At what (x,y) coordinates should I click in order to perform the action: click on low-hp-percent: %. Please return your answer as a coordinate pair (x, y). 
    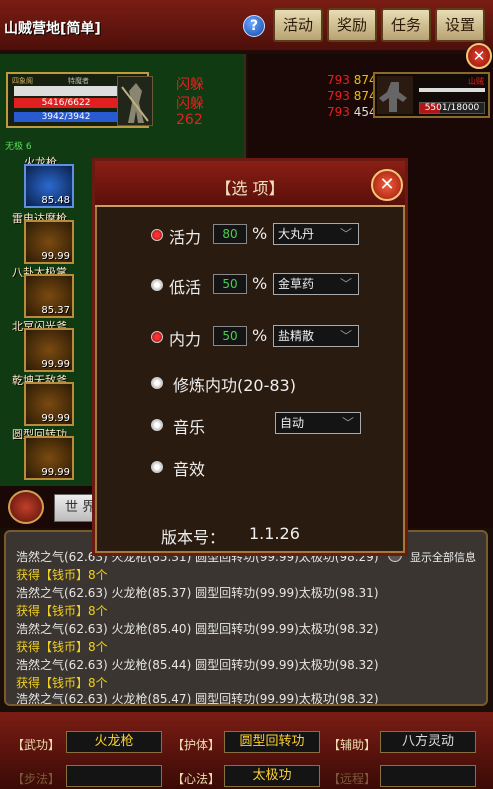
    Looking at the image, I should click on (260, 283).